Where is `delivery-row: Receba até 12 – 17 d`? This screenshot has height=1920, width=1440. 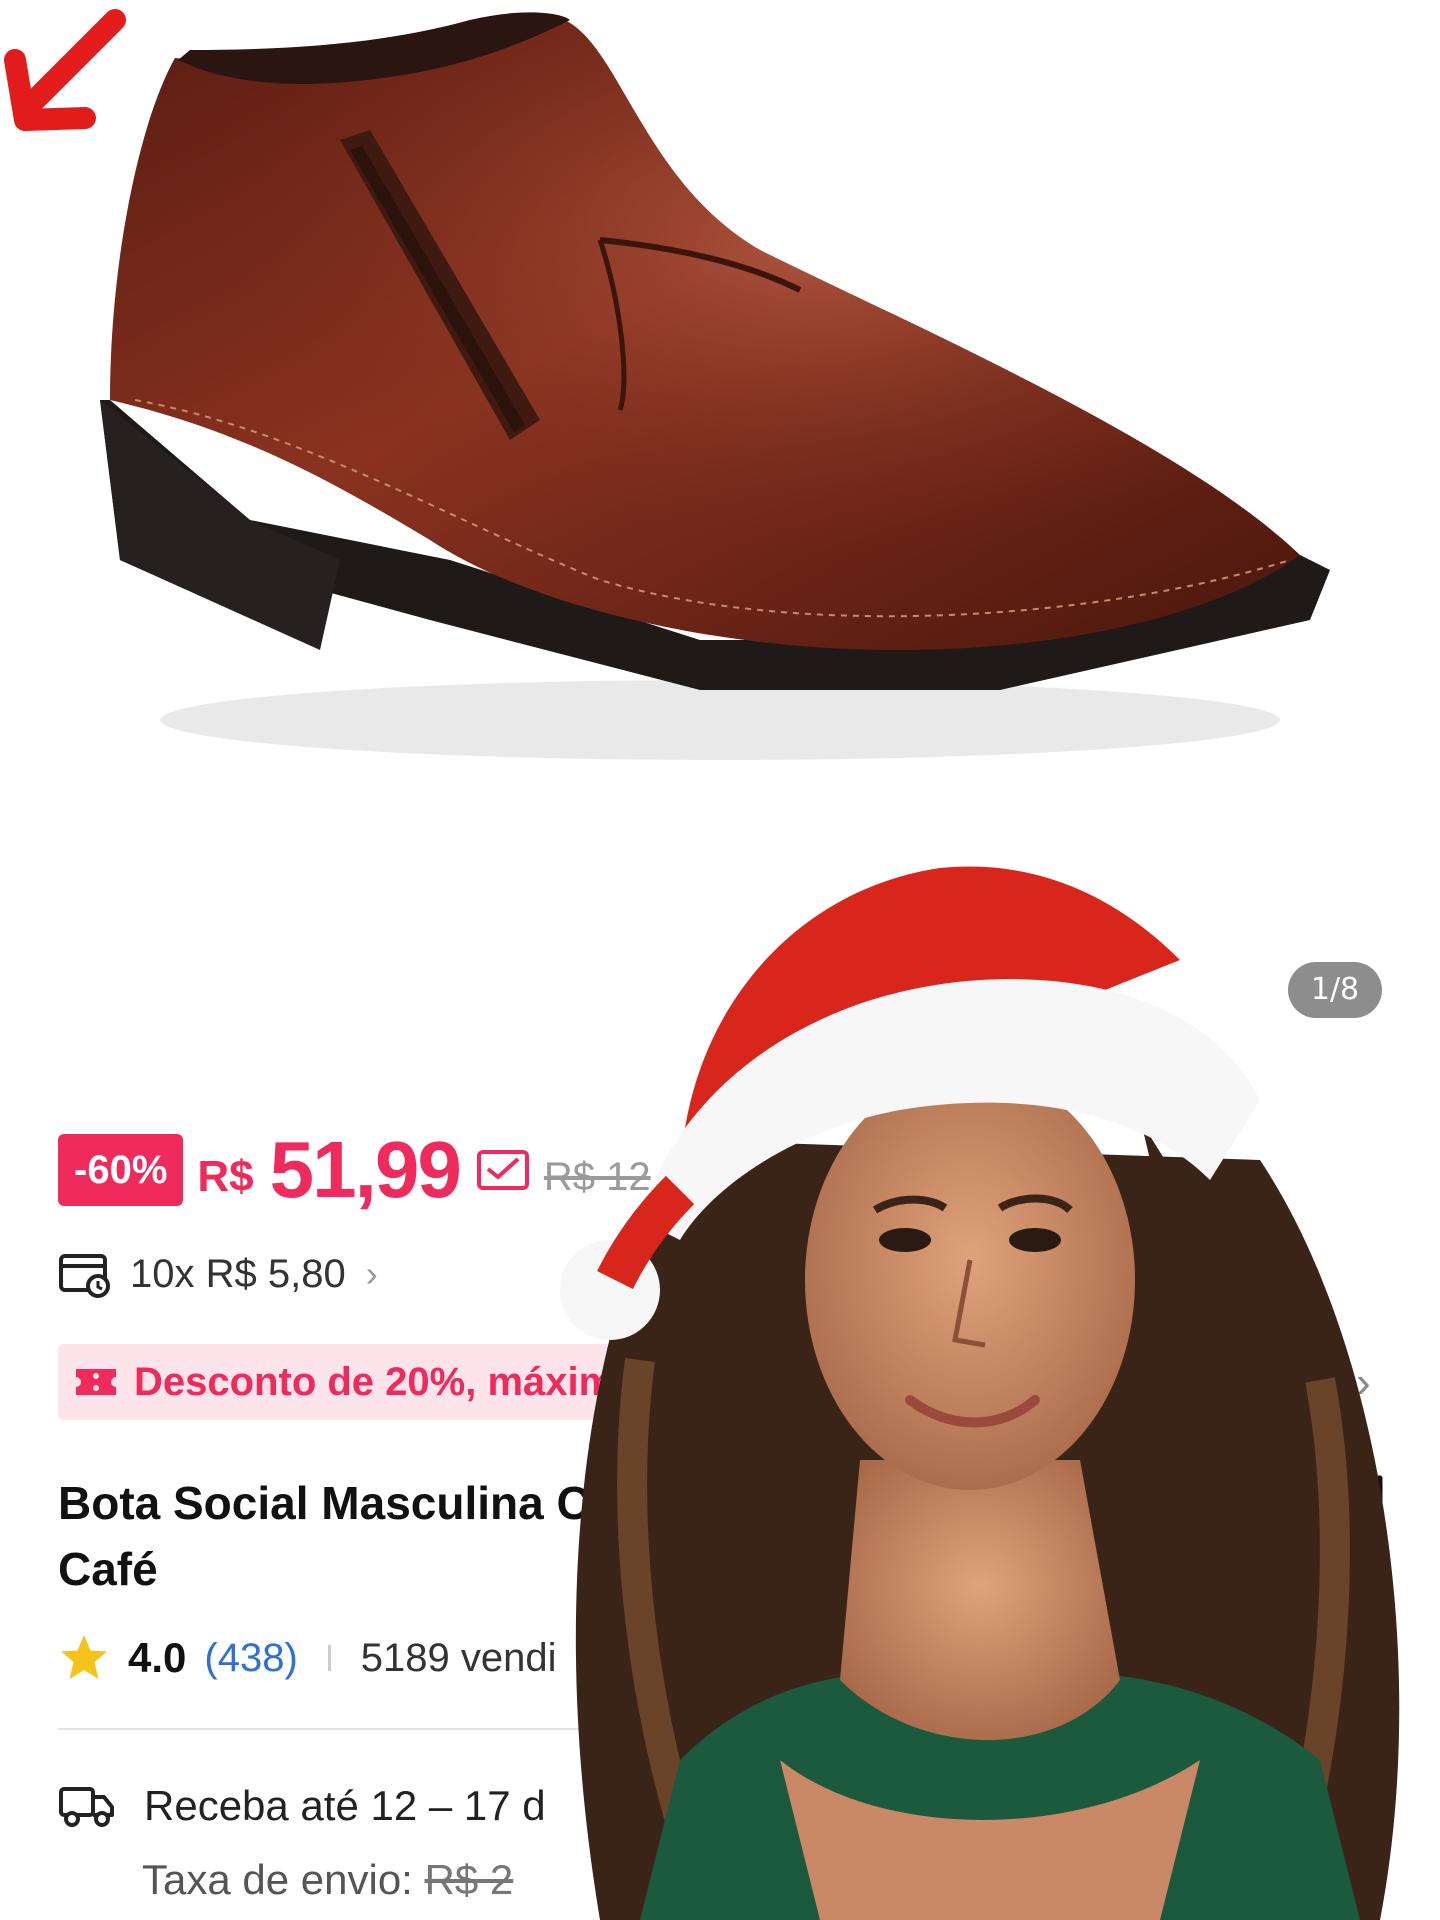 delivery-row: Receba até 12 – 17 d is located at coordinates (302, 1806).